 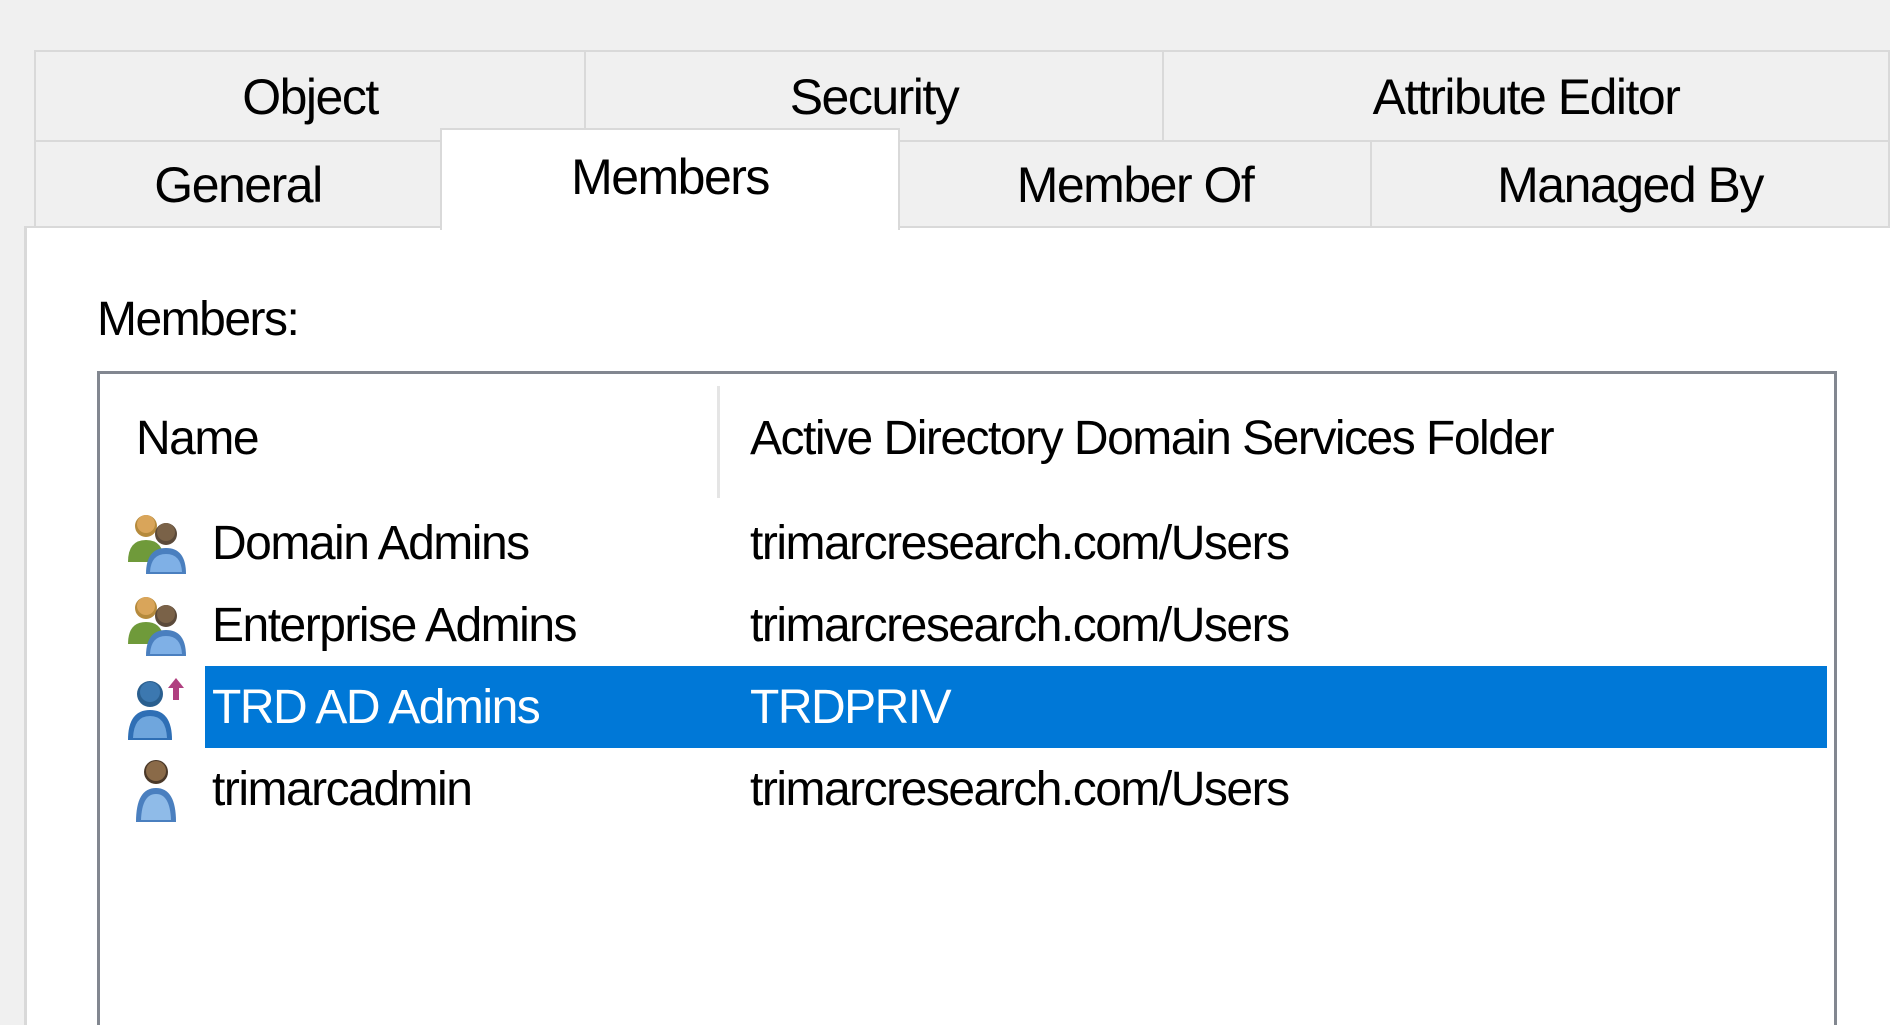 I want to click on column-header-folder: Active Directory Domain Services Folder, so click(x=1290, y=438).